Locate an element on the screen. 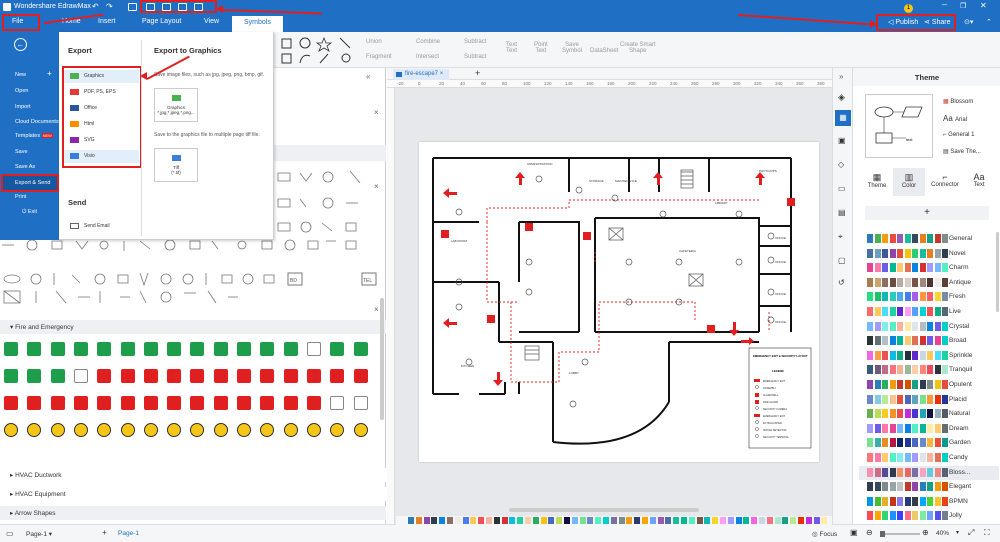 The height and width of the screenshot is (542, 1000). page-tab: Page-1 is located at coordinates (128, 533).